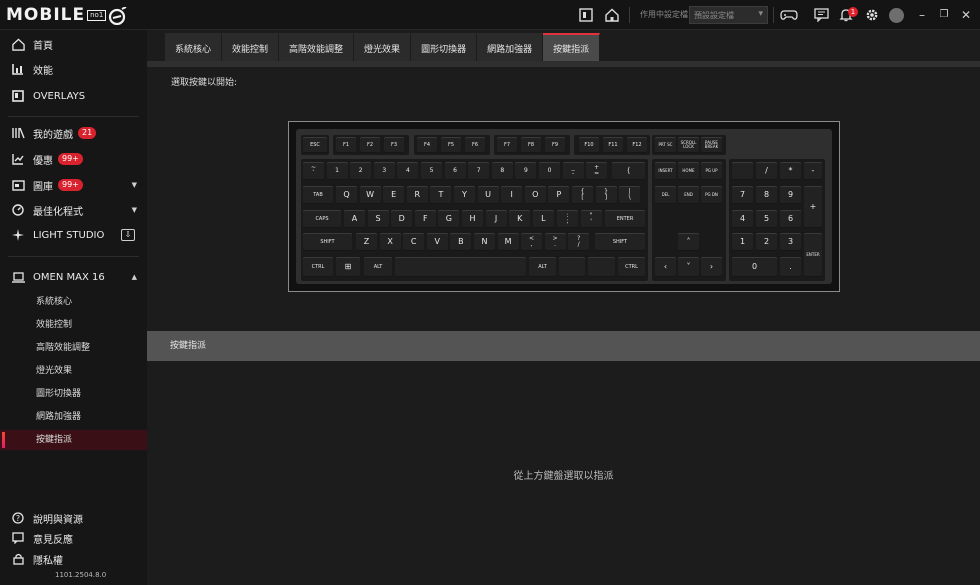  Describe the element at coordinates (567, 219) in the screenshot. I see `key-semicolon: :;` at that location.